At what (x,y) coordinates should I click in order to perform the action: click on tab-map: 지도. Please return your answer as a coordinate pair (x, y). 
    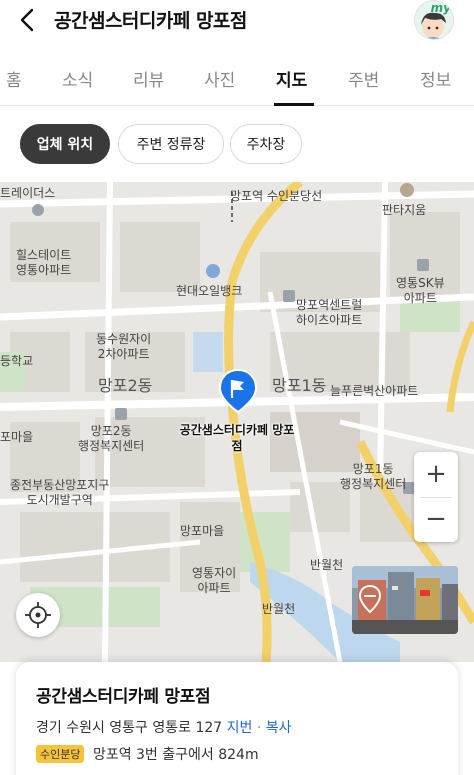
    Looking at the image, I should click on (291, 78).